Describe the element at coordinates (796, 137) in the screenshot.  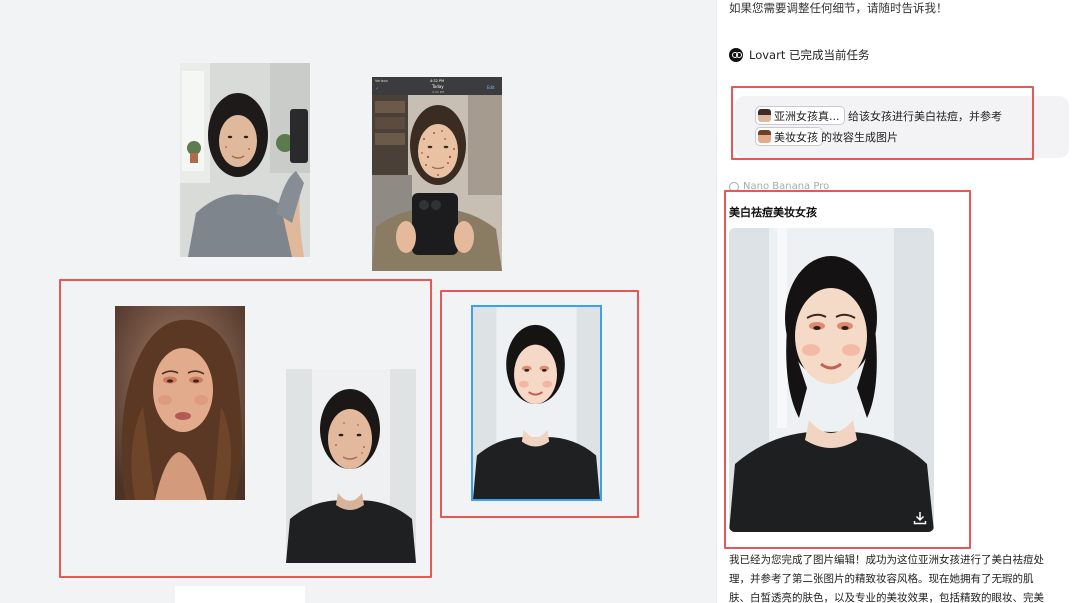
I see `chip-label: 美妆女孩` at that location.